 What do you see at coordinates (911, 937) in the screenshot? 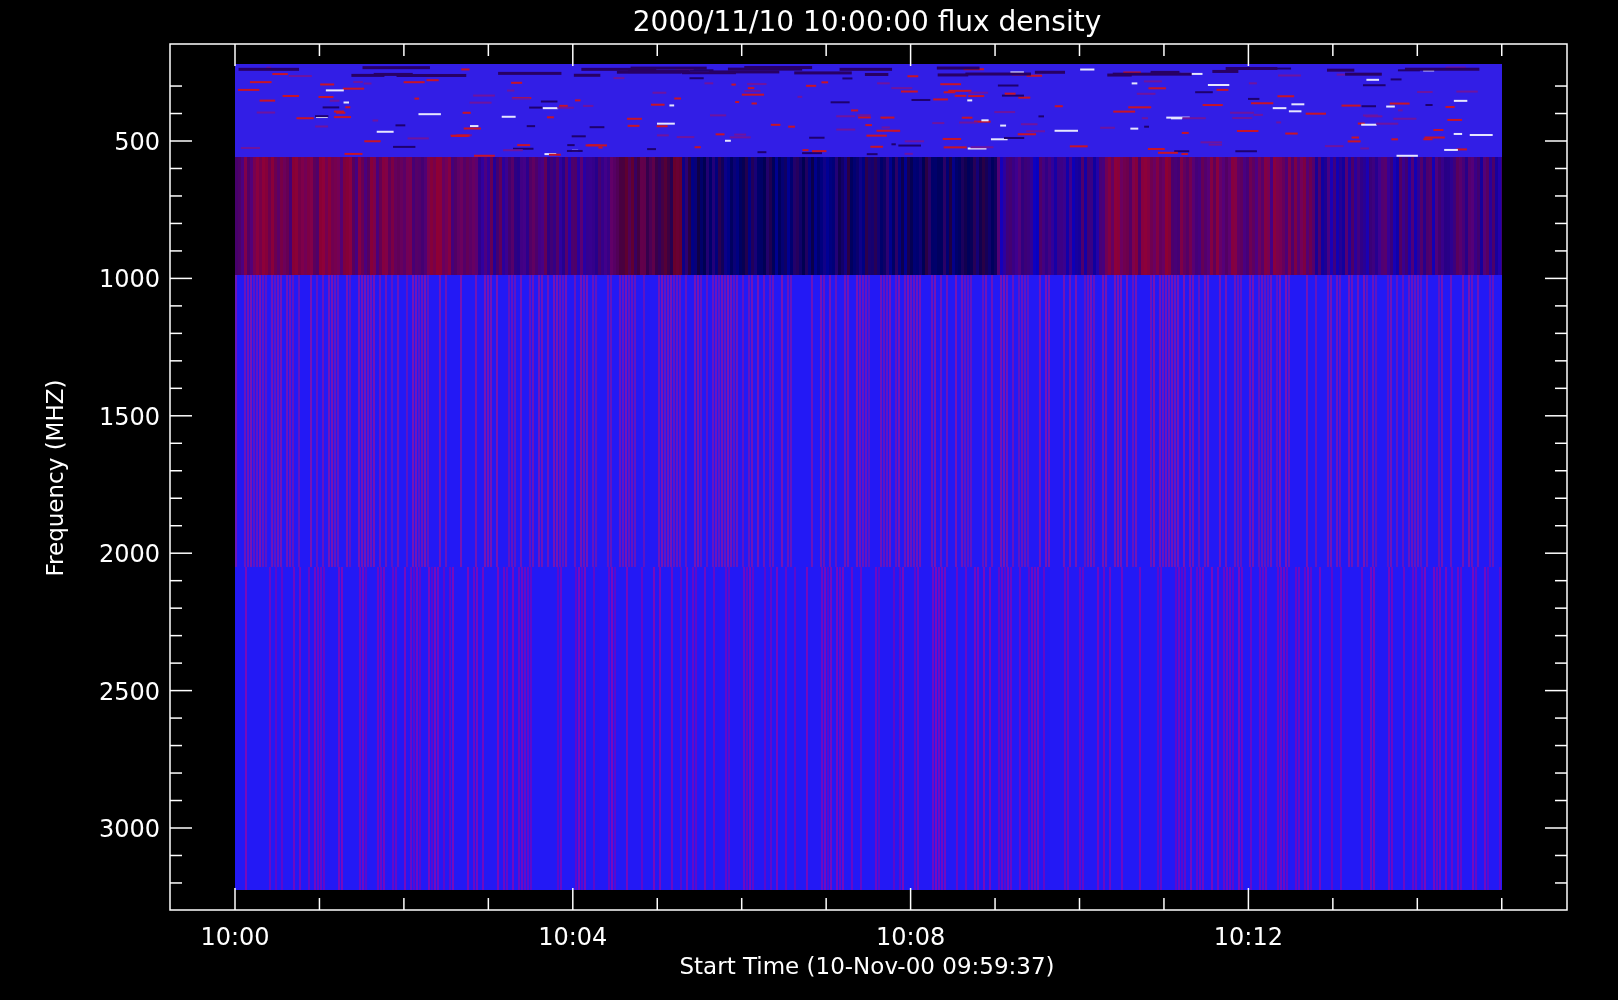
I see `x-tick-label: 10:08` at bounding box center [911, 937].